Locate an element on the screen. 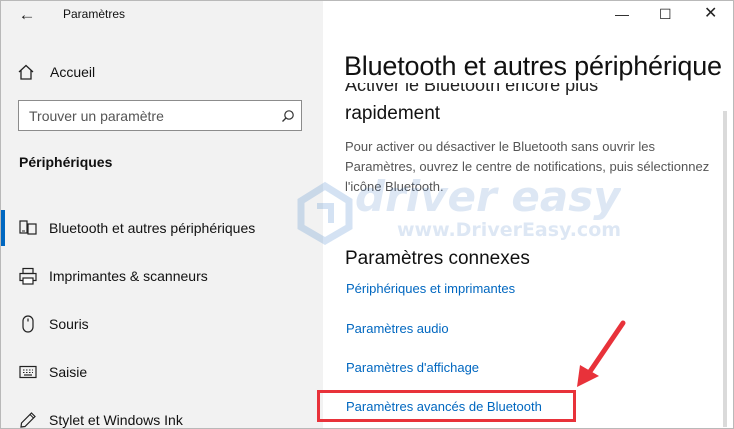 This screenshot has width=734, height=429. pen-icon is located at coordinates (28, 419).